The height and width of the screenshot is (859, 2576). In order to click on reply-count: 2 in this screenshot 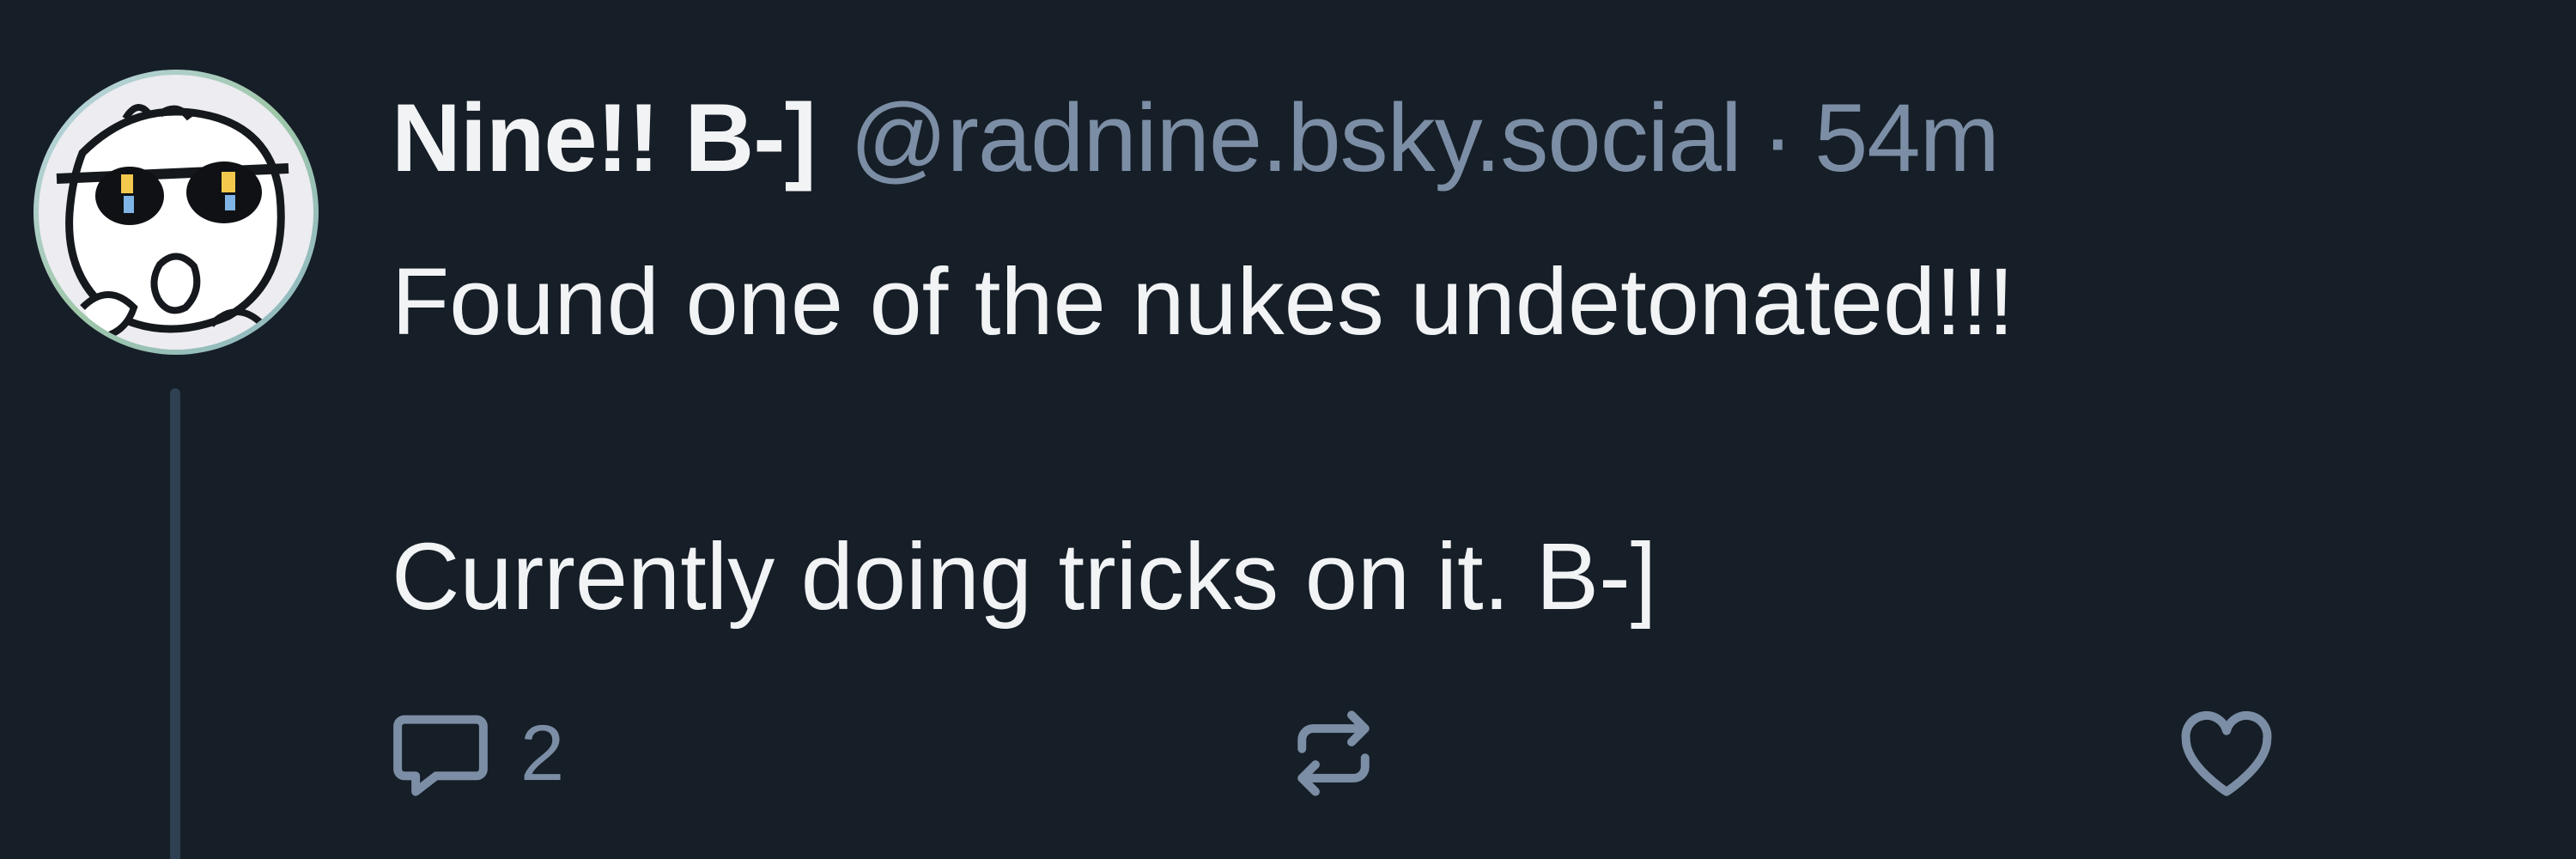, I will do `click(543, 753)`.